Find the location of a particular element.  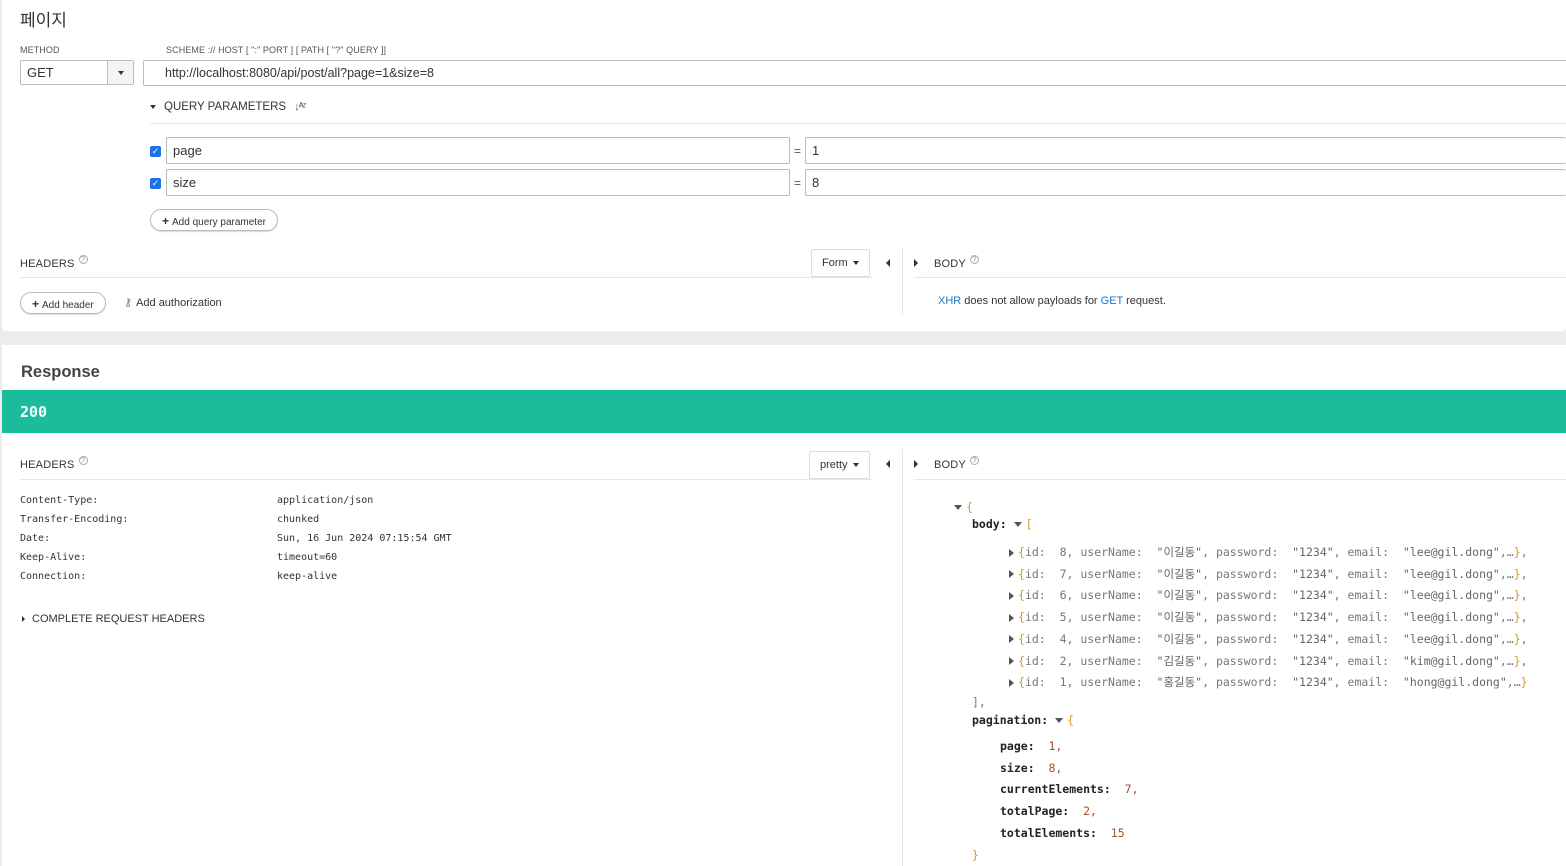

query-params-toggle: QUERY PARAMETERS ↓ᴬᶻ is located at coordinates (228, 107).